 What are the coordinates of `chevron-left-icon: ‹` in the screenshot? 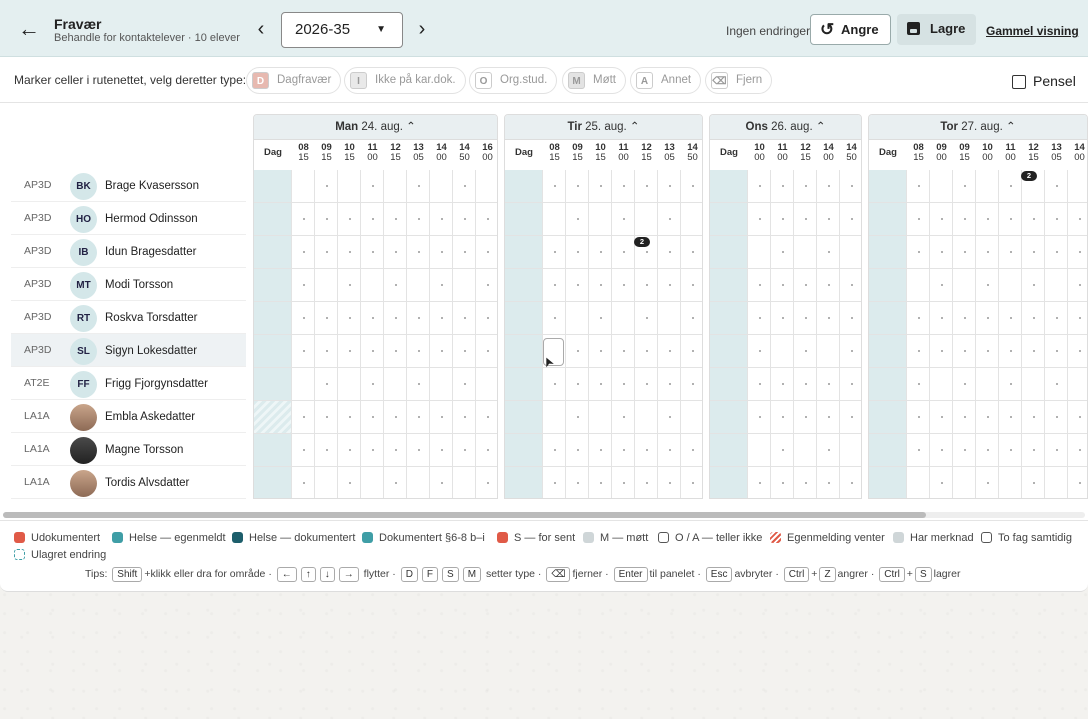 It's located at (261, 30).